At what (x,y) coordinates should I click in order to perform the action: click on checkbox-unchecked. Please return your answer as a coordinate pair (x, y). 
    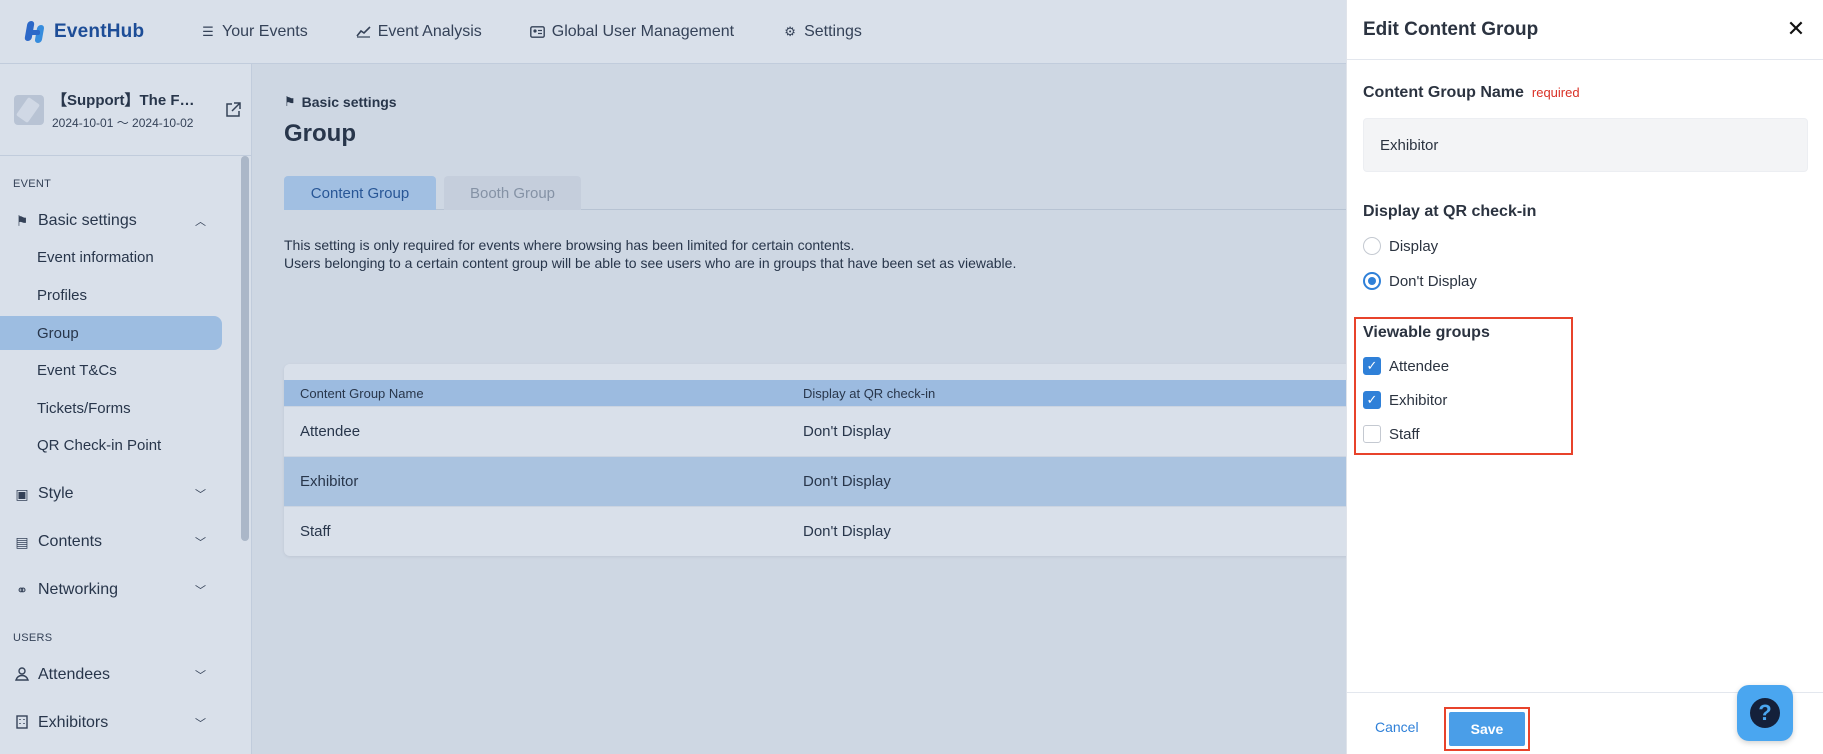
    Looking at the image, I should click on (1372, 434).